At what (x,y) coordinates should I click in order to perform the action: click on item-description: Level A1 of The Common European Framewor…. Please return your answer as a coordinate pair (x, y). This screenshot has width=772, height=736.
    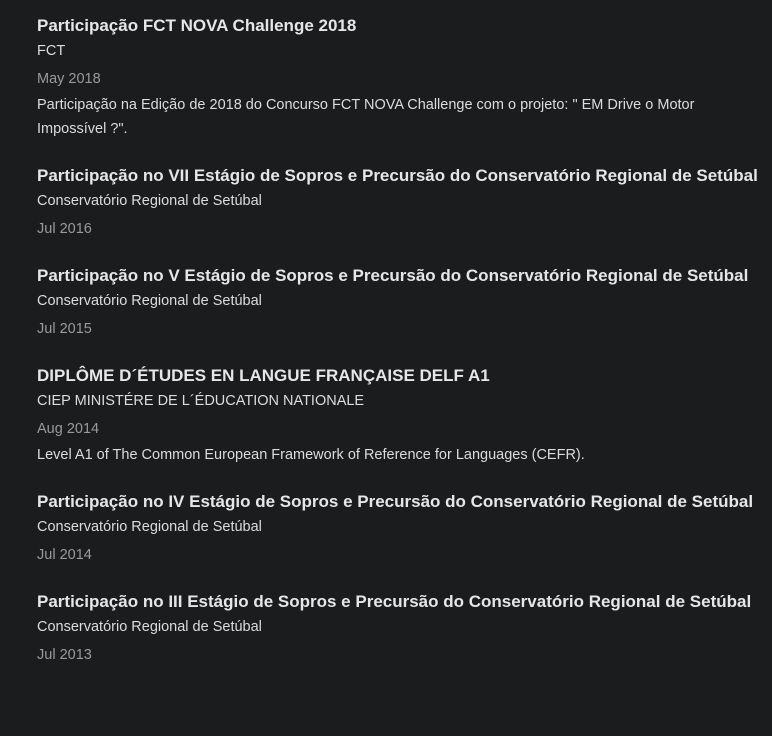
    Looking at the image, I should click on (311, 455).